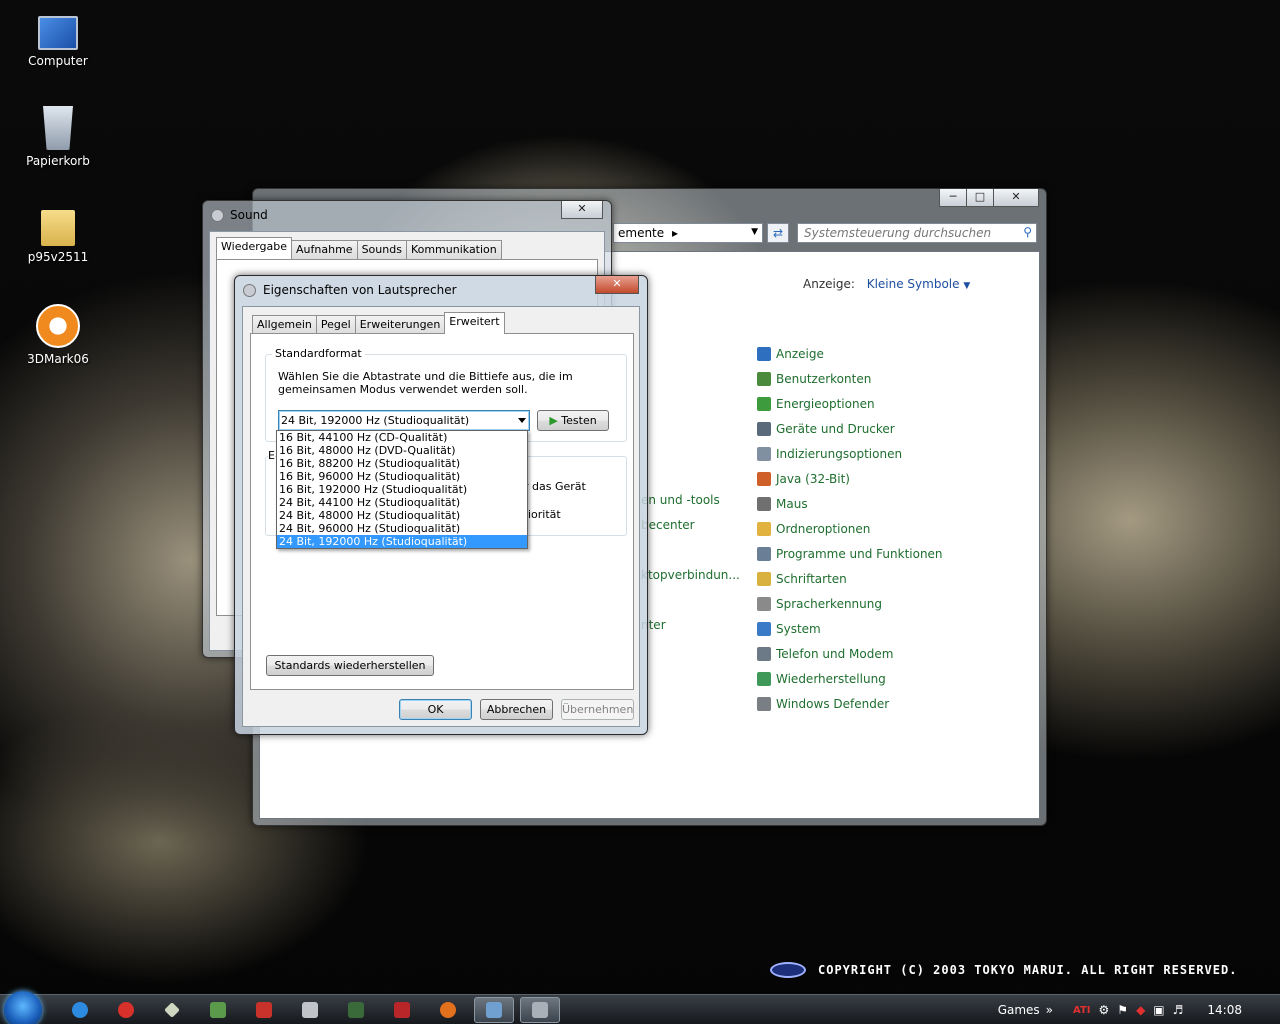 The height and width of the screenshot is (1024, 1280). I want to click on sound-tabs: Wiedergabe Aufnahme Sounds Kommunikation, so click(359, 248).